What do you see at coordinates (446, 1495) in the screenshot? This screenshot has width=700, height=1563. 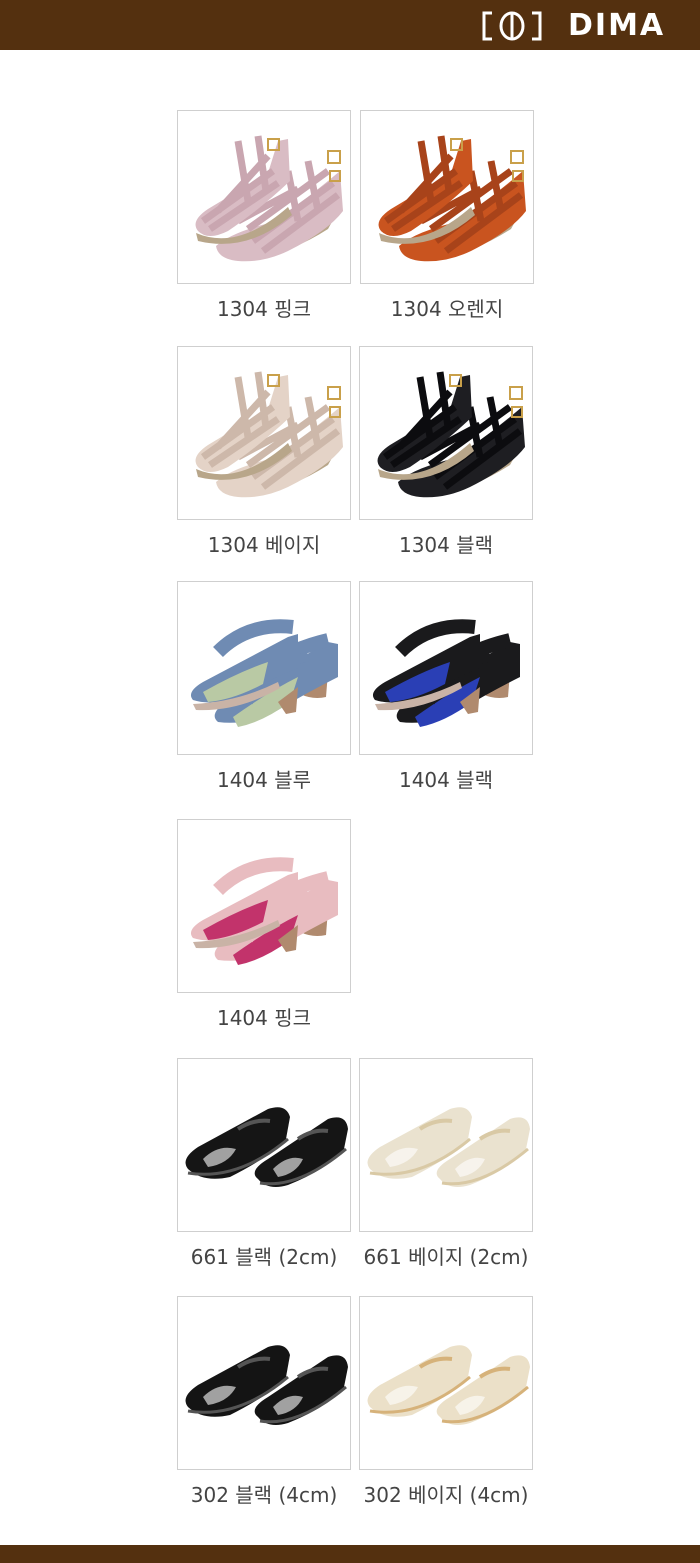 I see `product-label: 302 베이지 (4cm)` at bounding box center [446, 1495].